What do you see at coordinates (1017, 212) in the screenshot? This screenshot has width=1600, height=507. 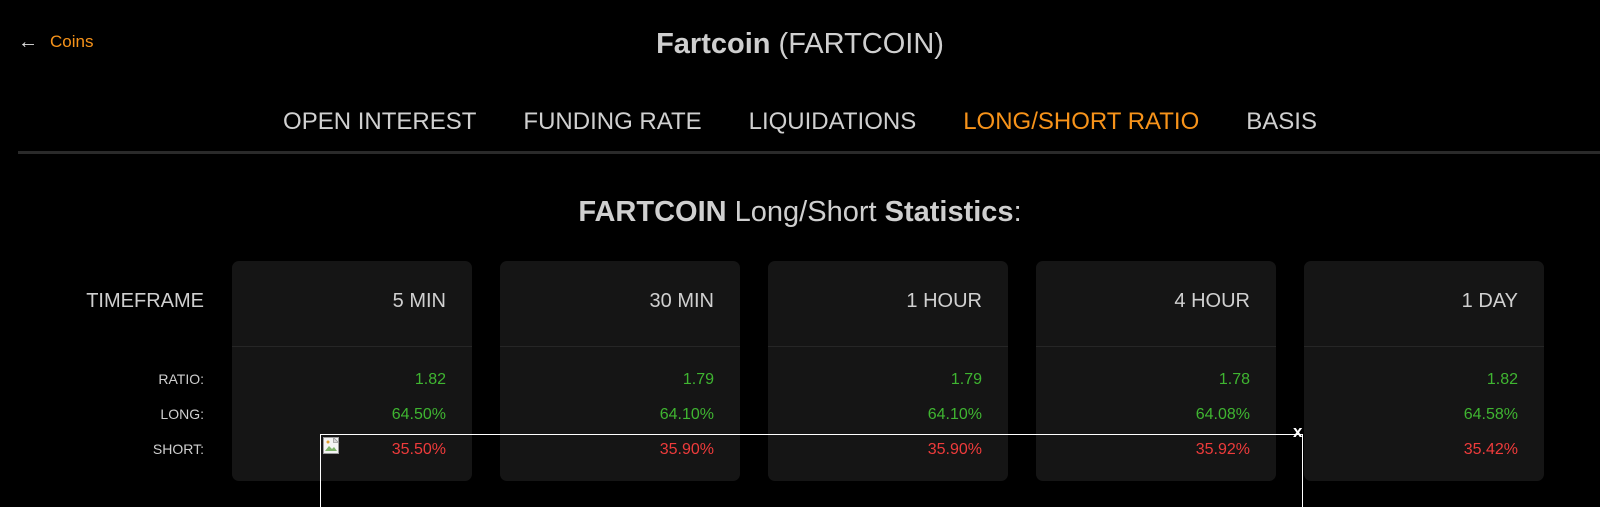 I see `stats-title-suffix: :` at bounding box center [1017, 212].